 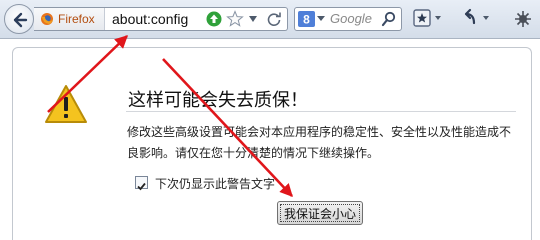 I want to click on svg-text: 8, so click(x=306, y=20).